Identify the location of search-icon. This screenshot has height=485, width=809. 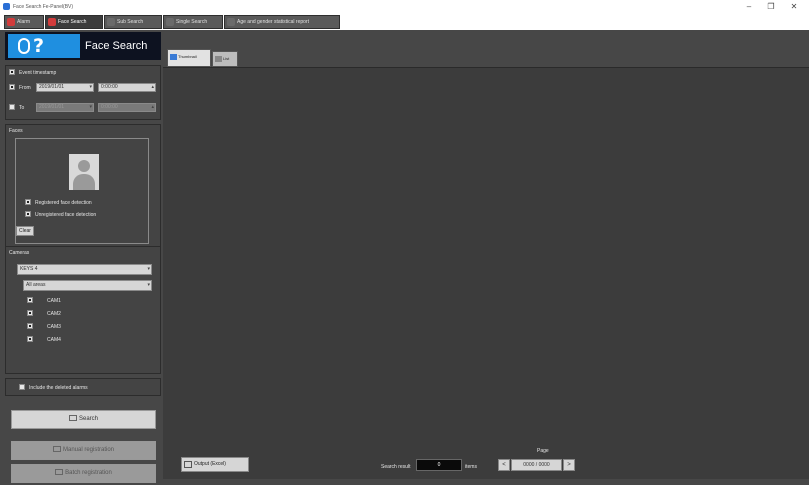
(72, 418).